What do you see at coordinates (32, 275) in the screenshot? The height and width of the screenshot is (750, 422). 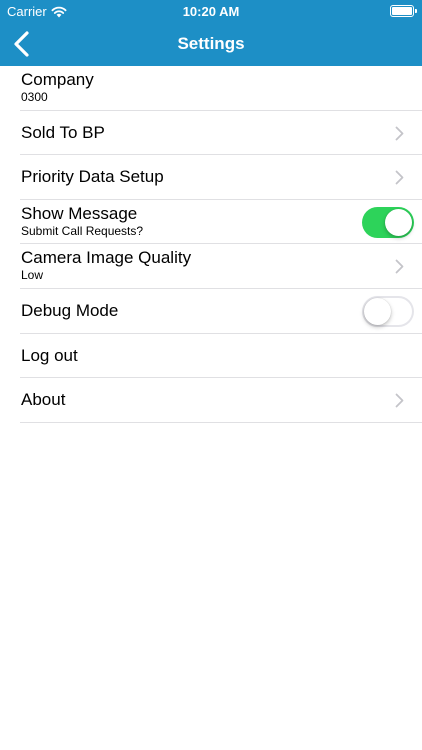 I see `setting-subtitle: Low` at bounding box center [32, 275].